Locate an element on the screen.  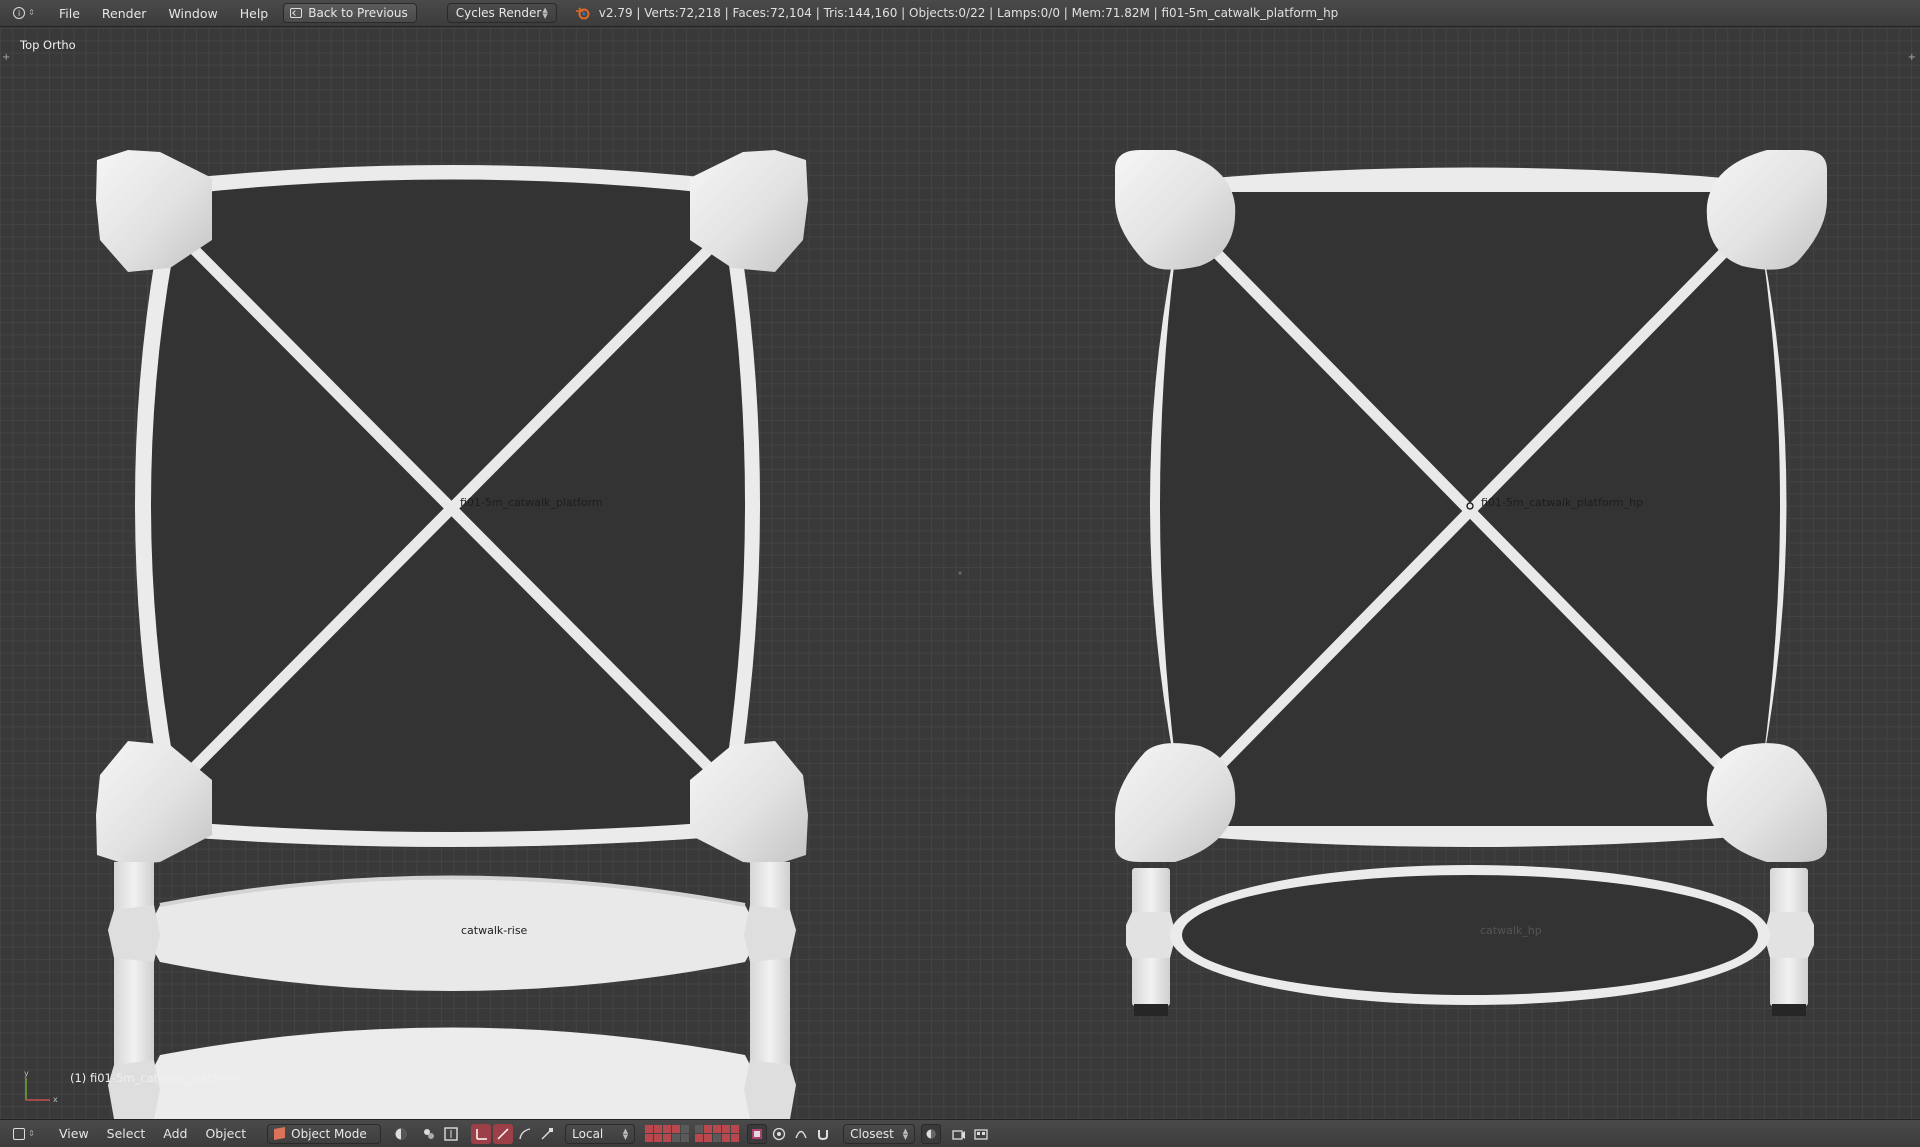
menu-object: Object is located at coordinates (225, 1133).